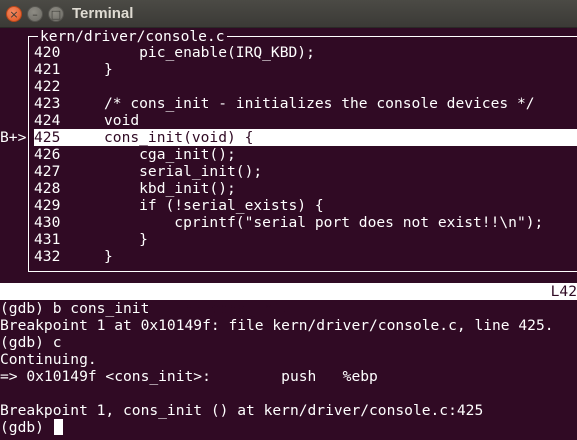 This screenshot has height=440, width=577. I want to click on source-line: 425 cons_init(void) {, so click(305, 137).